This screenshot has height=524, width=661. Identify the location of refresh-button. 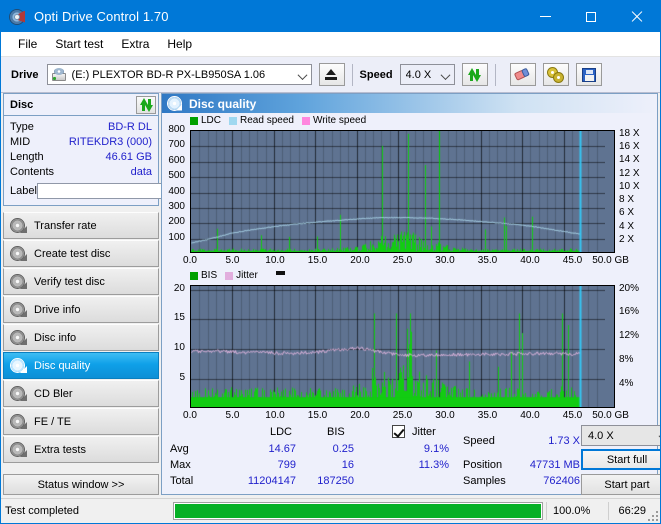
(474, 74).